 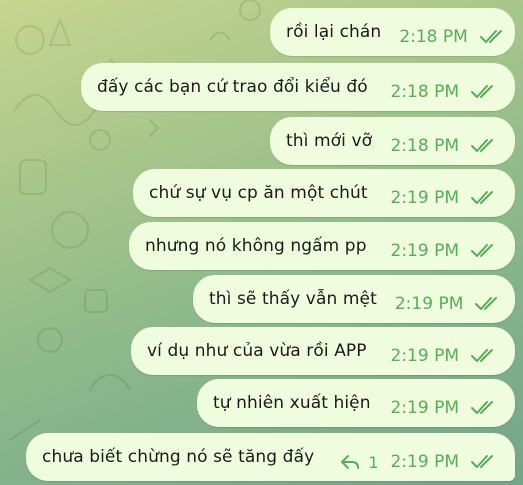 What do you see at coordinates (178, 457) in the screenshot?
I see `message-text: chưa biết chừng nó sẽ tăng đấy` at bounding box center [178, 457].